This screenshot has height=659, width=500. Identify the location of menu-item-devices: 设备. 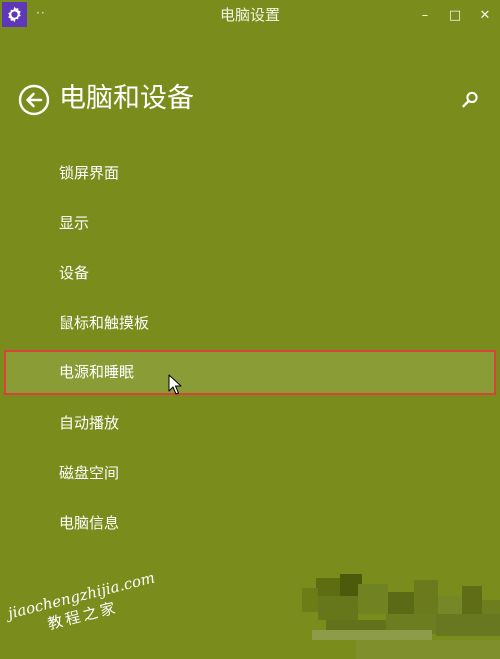
(250, 273).